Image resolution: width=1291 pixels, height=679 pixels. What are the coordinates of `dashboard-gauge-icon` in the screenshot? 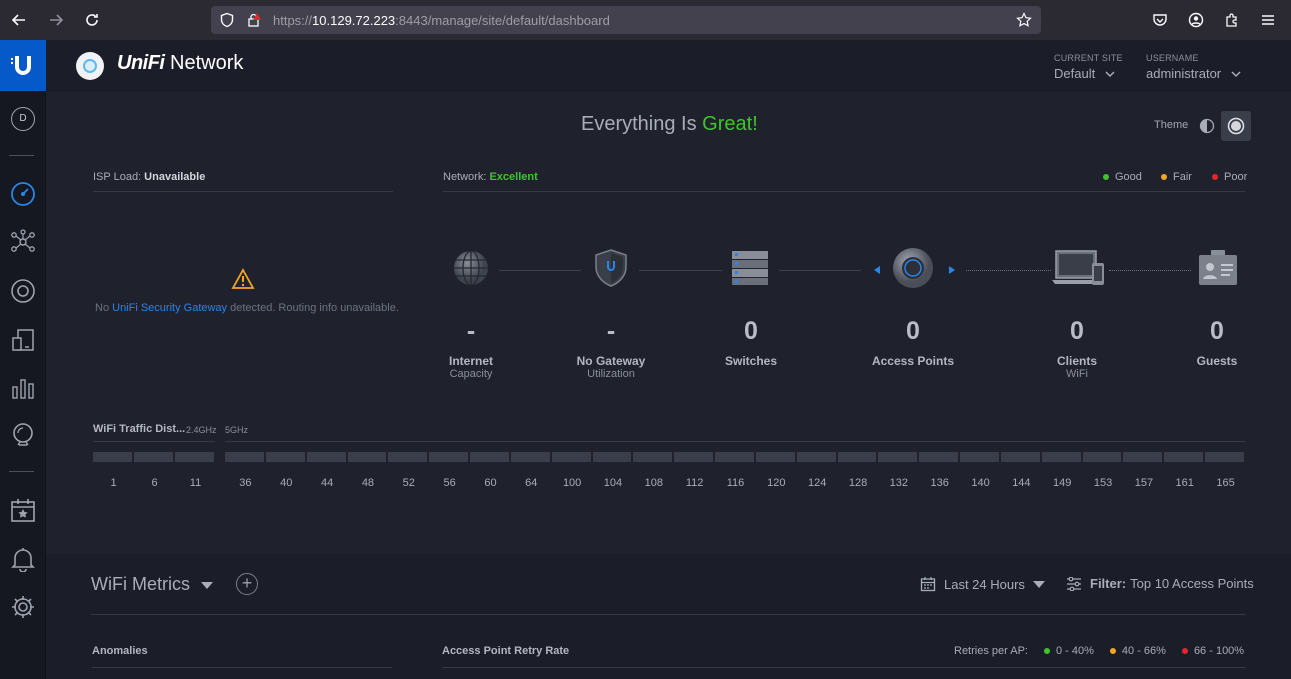 It's located at (23, 194).